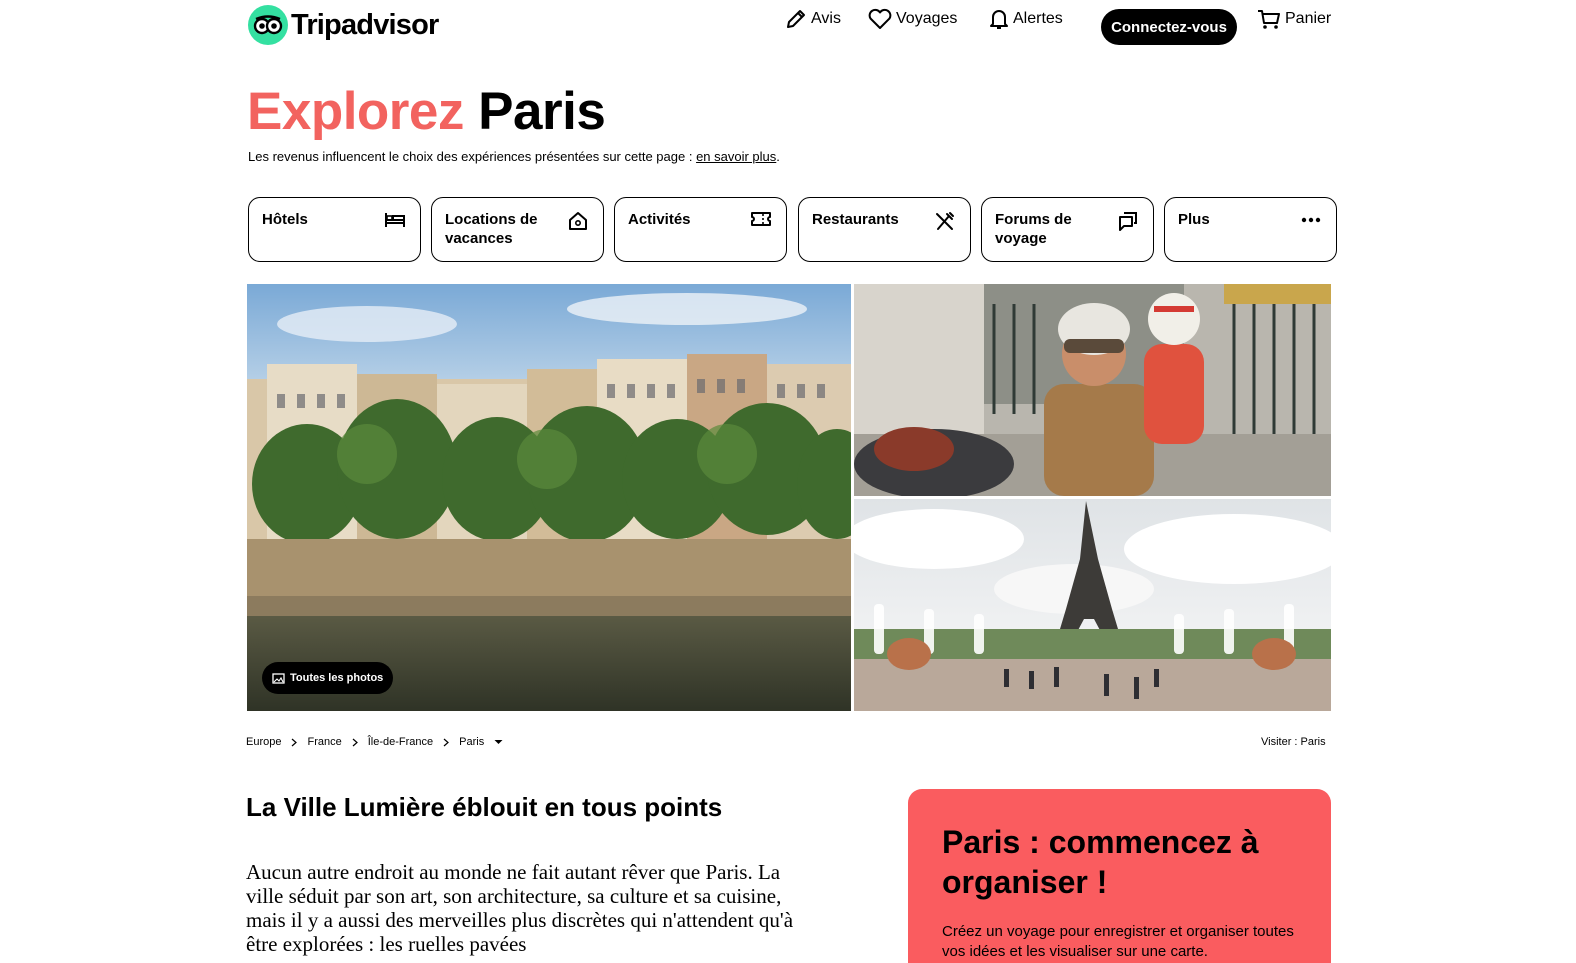 Image resolution: width=1576 pixels, height=963 pixels. Describe the element at coordinates (796, 19) in the screenshot. I see `pencil-icon` at that location.